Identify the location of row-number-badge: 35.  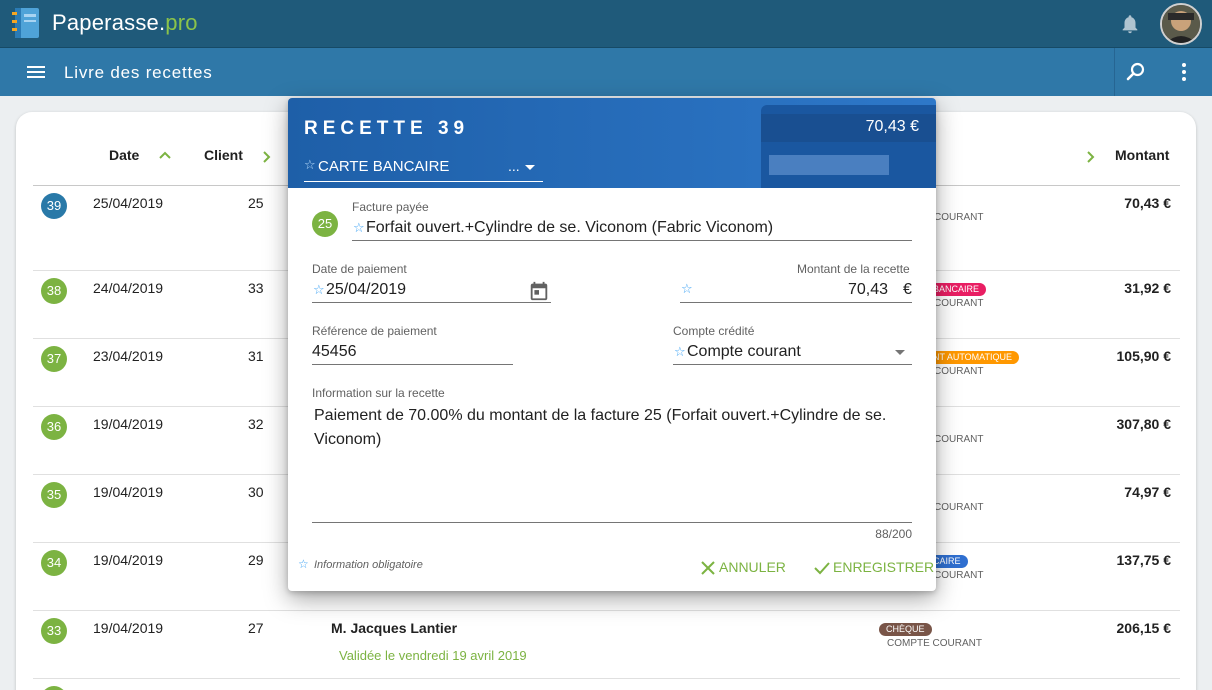
(54, 495).